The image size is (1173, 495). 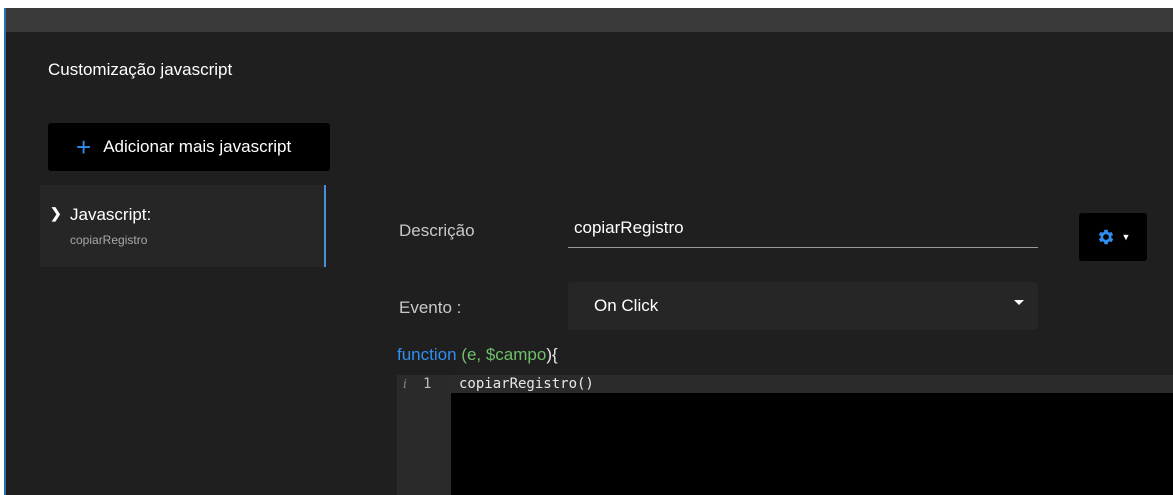 I want to click on add-javascript-label: Adicionar mais javascript, so click(x=197, y=146).